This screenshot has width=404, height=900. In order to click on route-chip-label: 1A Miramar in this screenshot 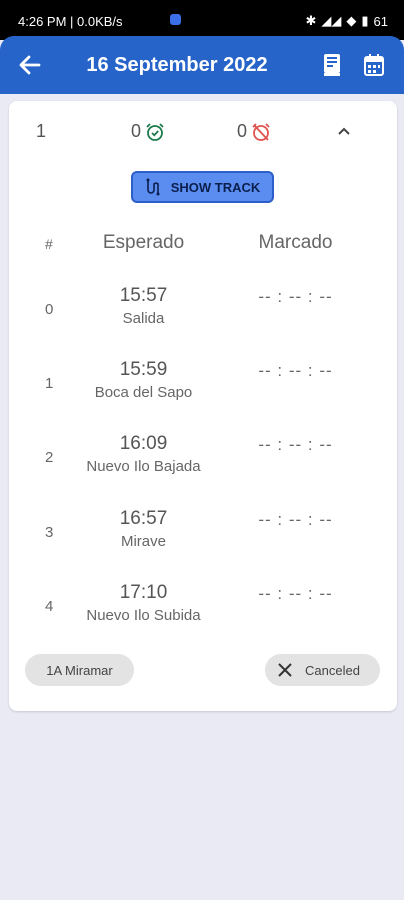, I will do `click(79, 670)`.